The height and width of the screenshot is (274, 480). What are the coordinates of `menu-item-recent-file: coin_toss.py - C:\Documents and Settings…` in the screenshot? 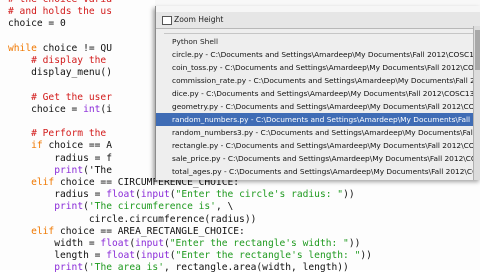 It's located at (318, 67).